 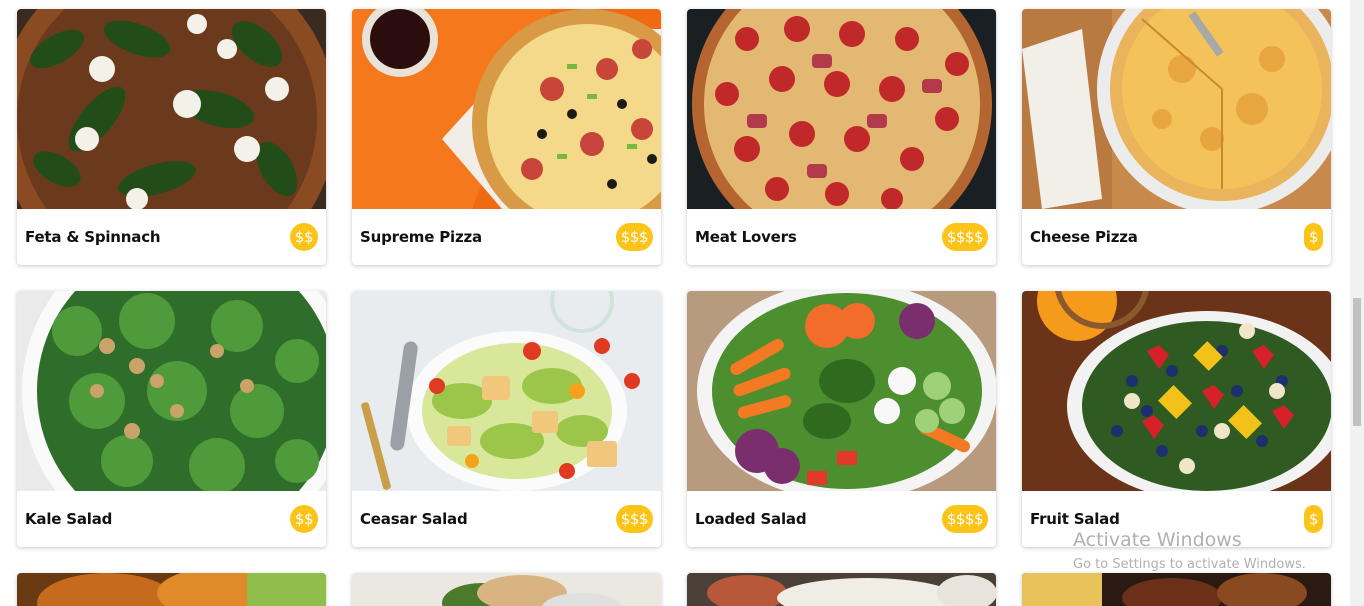 I want to click on menu-card-ceasar-salad: Ceasar Salad $$$, so click(x=506, y=419).